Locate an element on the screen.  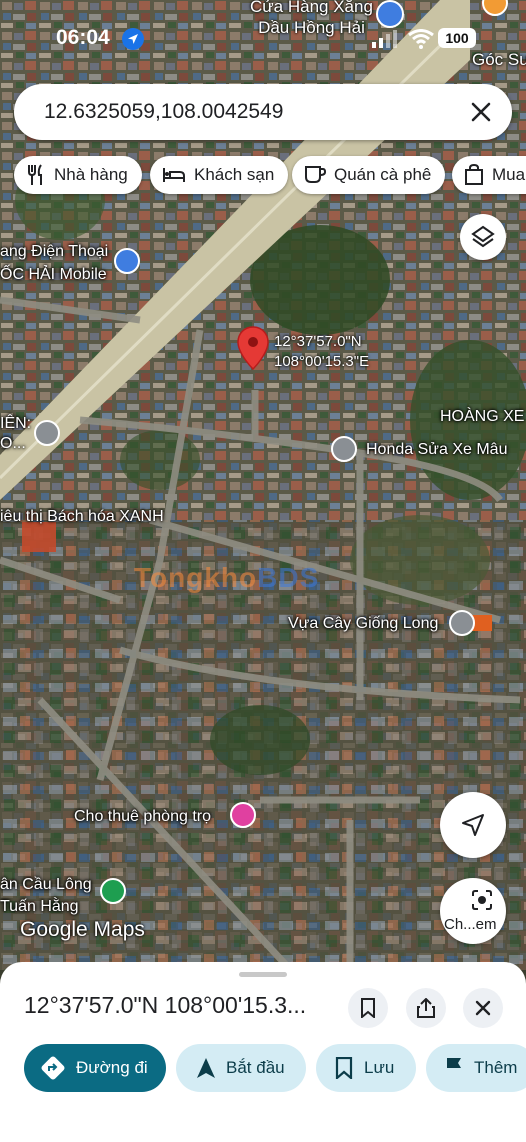
chip-cafes: Quán cà phê is located at coordinates (369, 175).